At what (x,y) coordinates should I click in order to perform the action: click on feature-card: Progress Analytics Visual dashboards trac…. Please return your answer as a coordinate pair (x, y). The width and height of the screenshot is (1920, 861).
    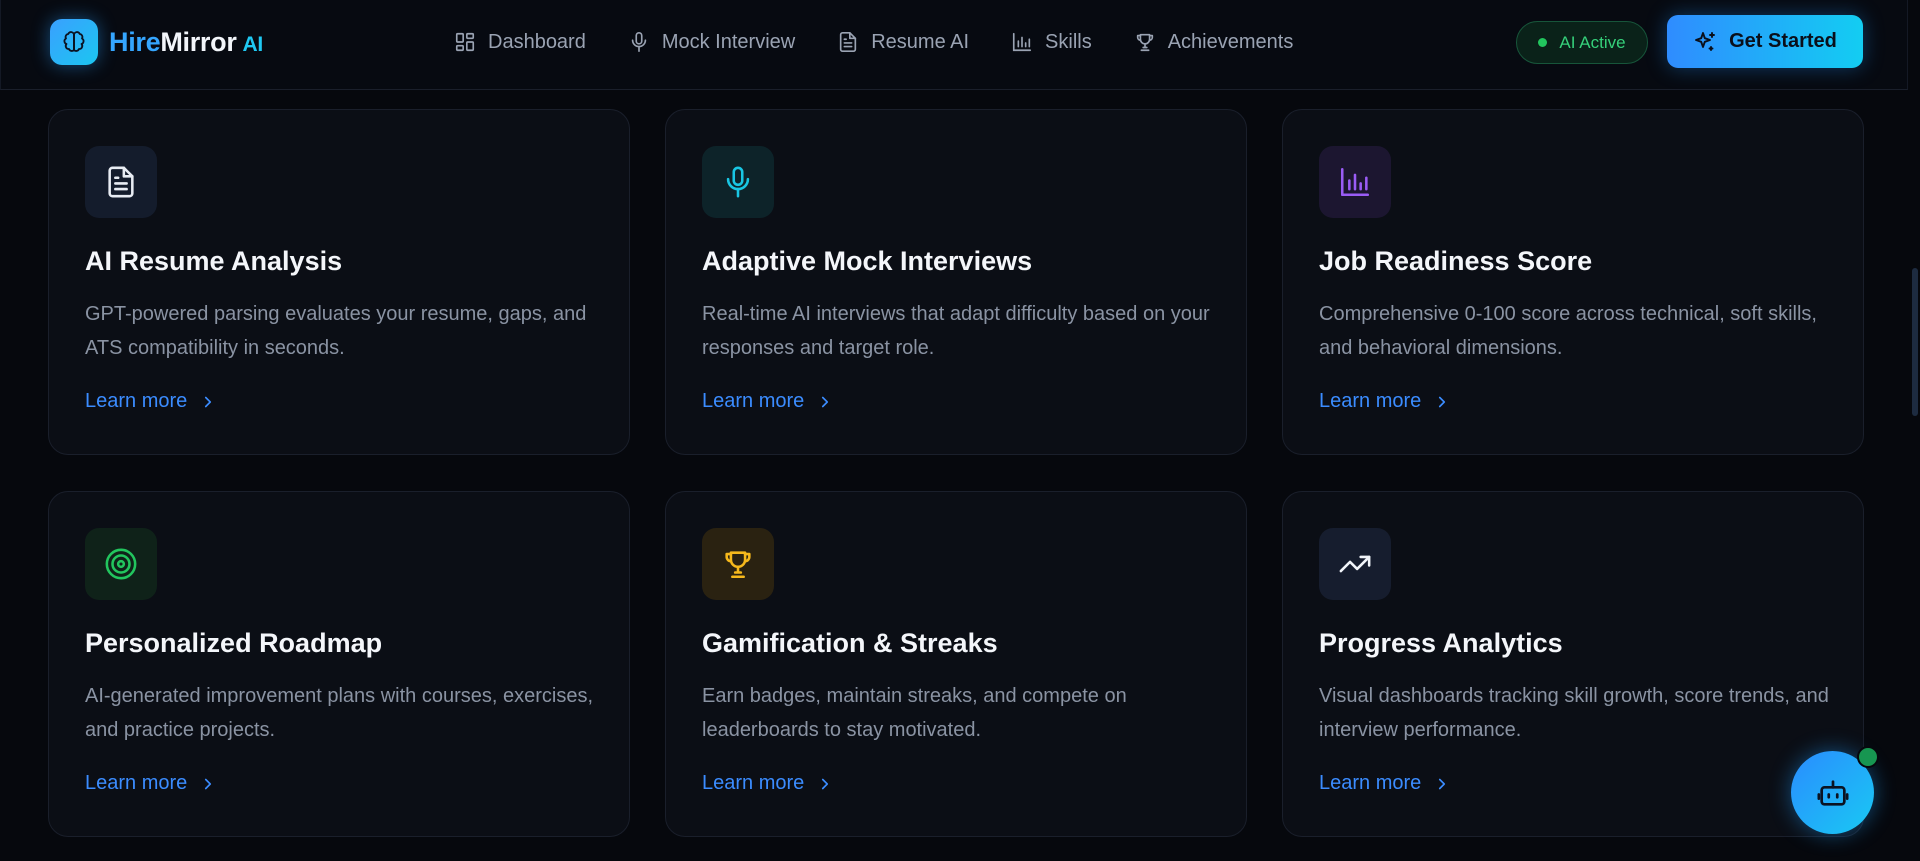
    Looking at the image, I should click on (1573, 664).